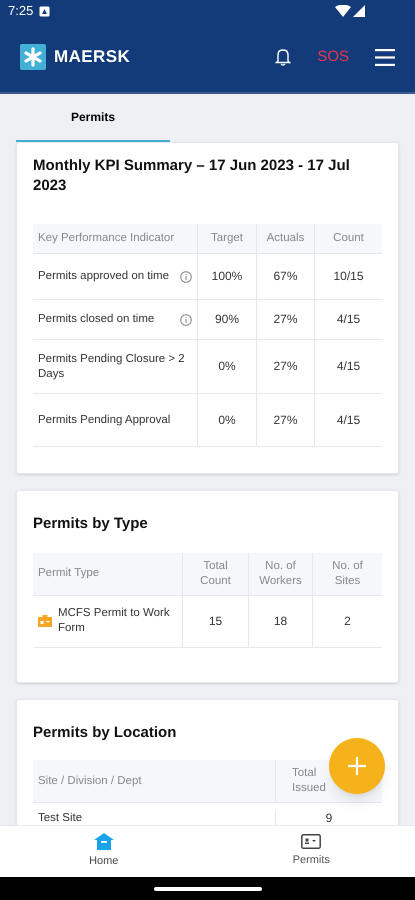  I want to click on card-title: Monthly KPI Summary – 17 Jun 2023 - 17 Jul 2023, so click(192, 176).